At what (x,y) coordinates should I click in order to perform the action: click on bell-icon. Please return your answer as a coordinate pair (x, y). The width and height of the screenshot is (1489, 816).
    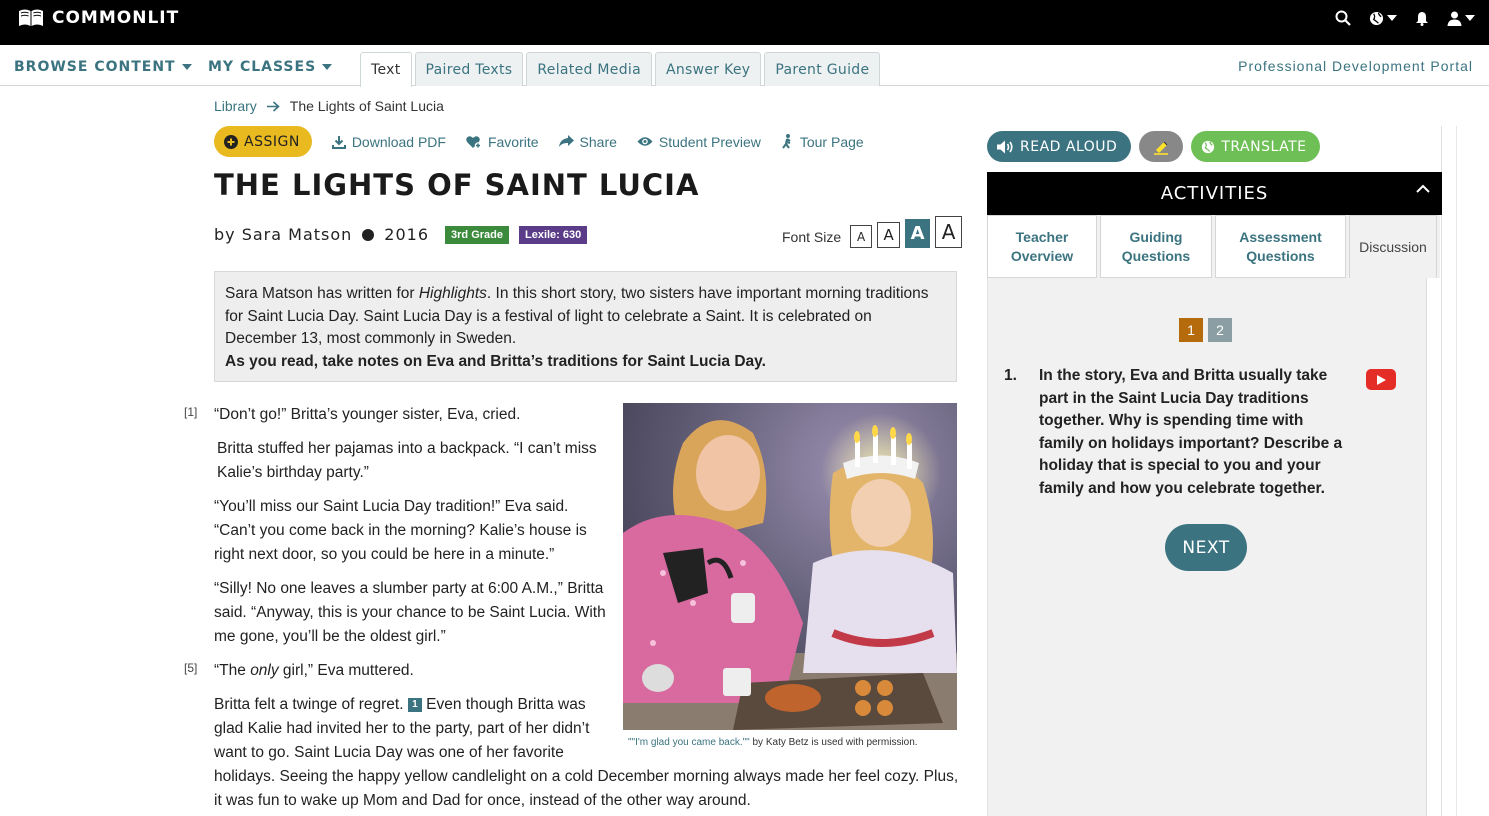
    Looking at the image, I should click on (1422, 18).